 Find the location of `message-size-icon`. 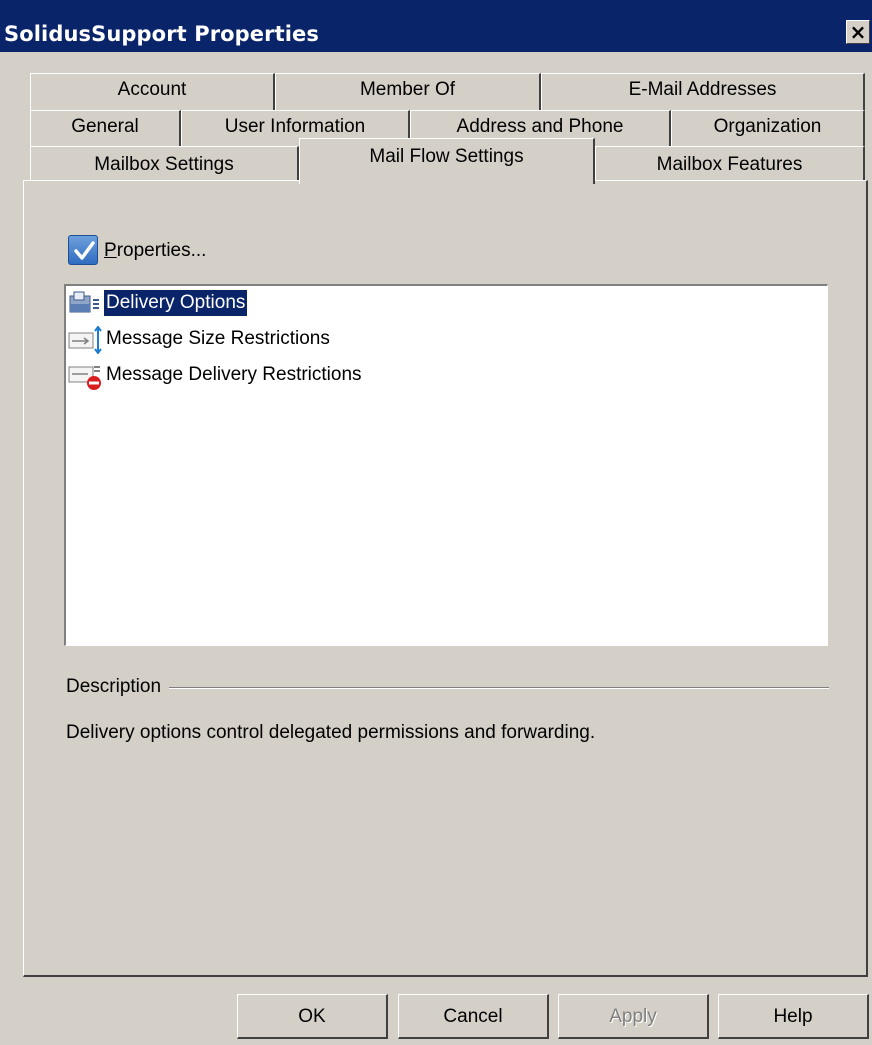

message-size-icon is located at coordinates (85, 340).